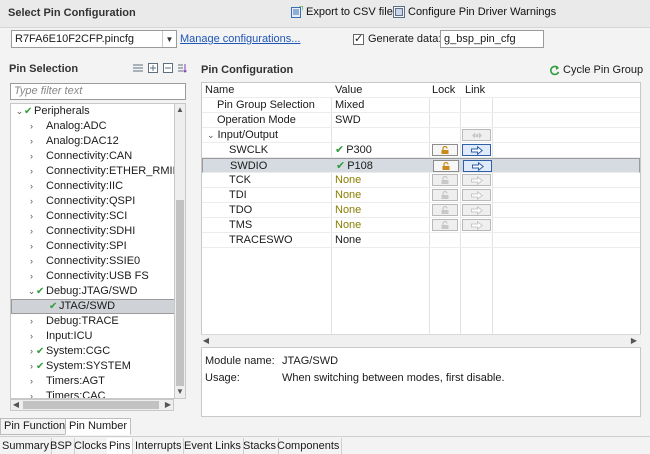  What do you see at coordinates (92, 261) in the screenshot?
I see `tree-item: › Connectivity:SSIE0` at bounding box center [92, 261].